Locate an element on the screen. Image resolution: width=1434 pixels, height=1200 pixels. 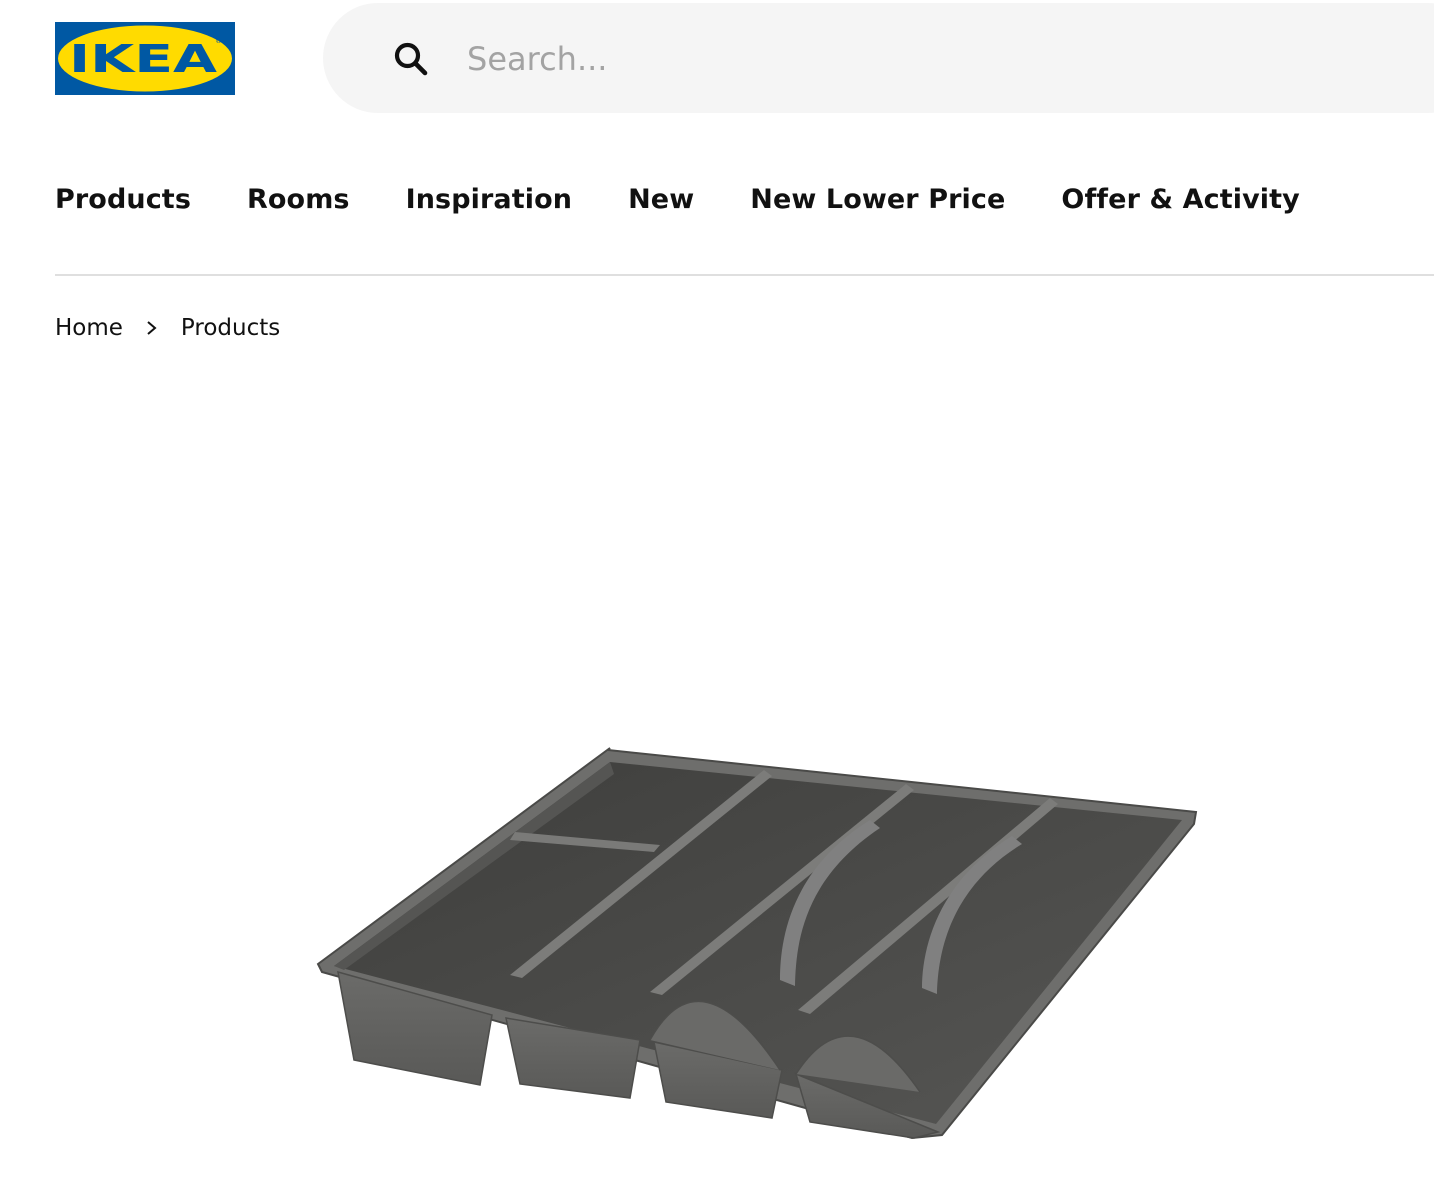
nav-item-offer-activity: Offer & Activity is located at coordinates (1180, 199).